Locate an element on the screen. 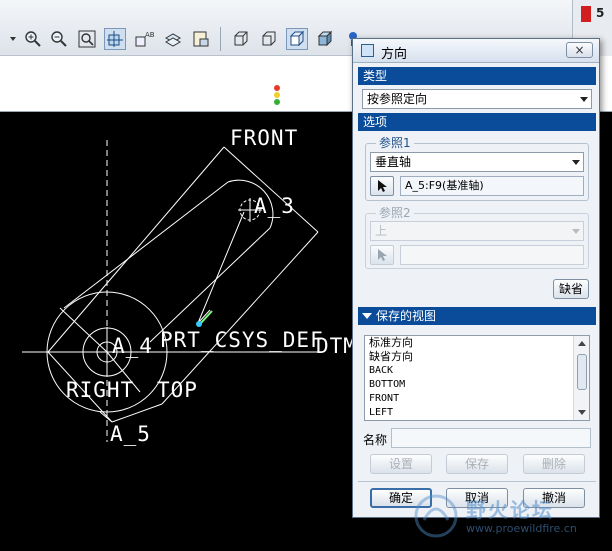 This screenshot has width=612, height=551. axis-a3-label: A_3 is located at coordinates (274, 206).